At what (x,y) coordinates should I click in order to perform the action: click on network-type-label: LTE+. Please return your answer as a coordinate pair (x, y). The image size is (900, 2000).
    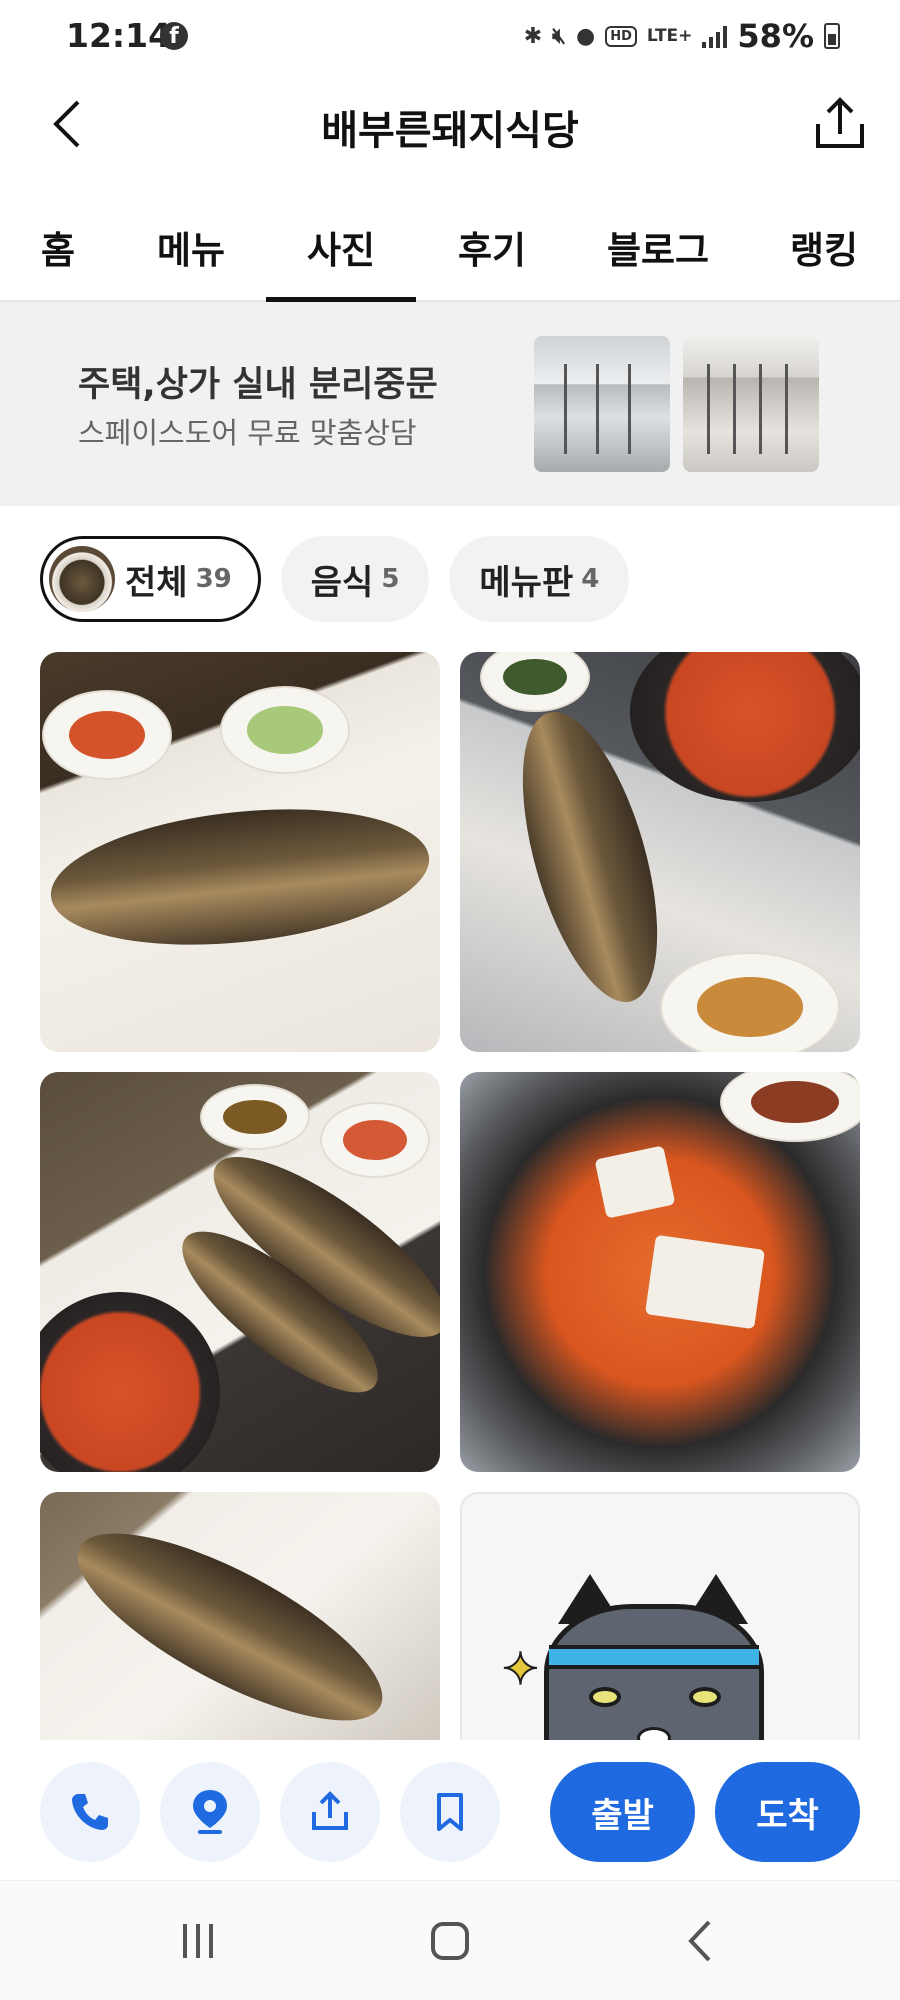
    Looking at the image, I should click on (669, 36).